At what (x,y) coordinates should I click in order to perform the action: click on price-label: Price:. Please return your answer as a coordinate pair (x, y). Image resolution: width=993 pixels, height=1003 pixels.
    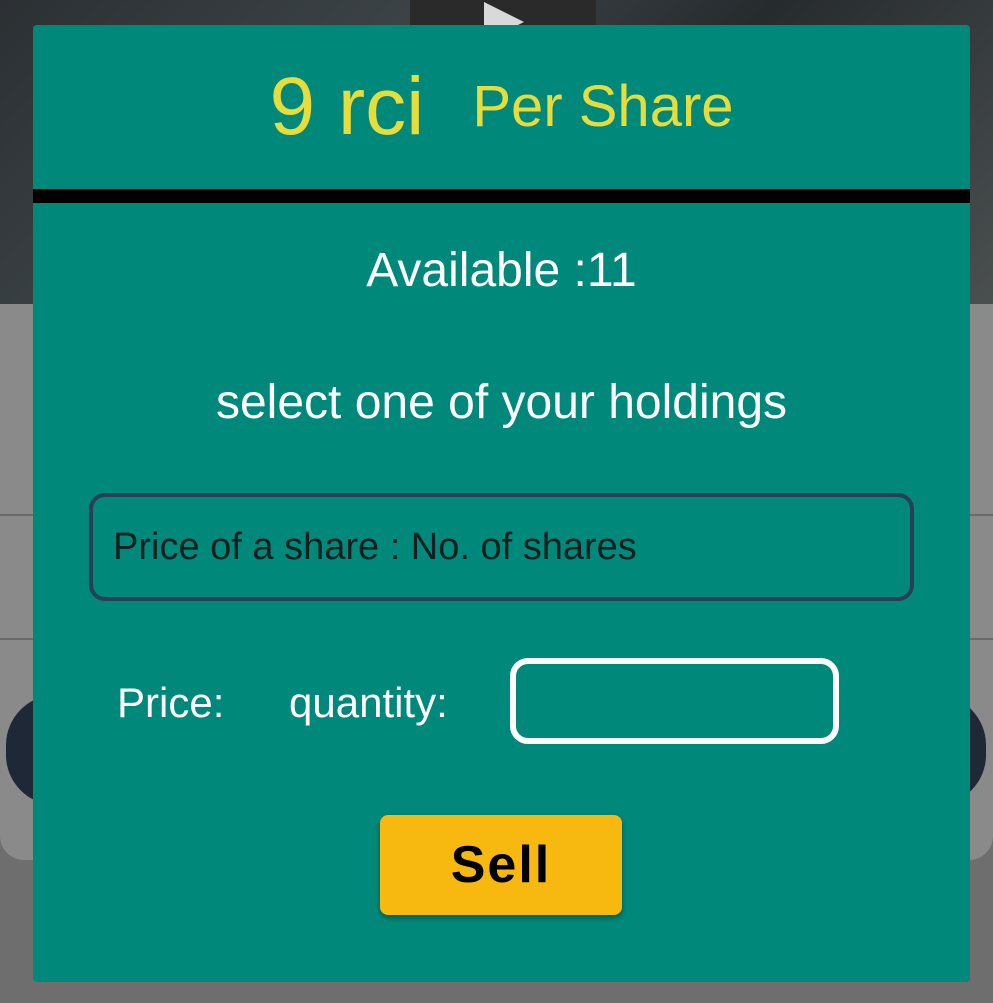
    Looking at the image, I should click on (171, 702).